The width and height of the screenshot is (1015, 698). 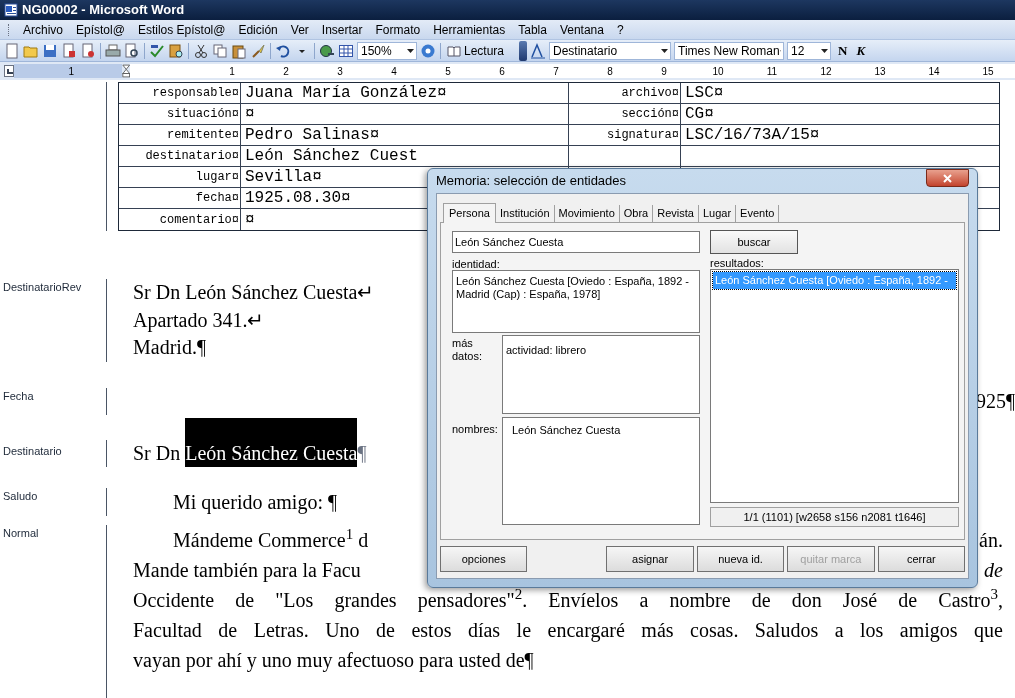 I want to click on dialog-button: nueva id., so click(x=740, y=559).